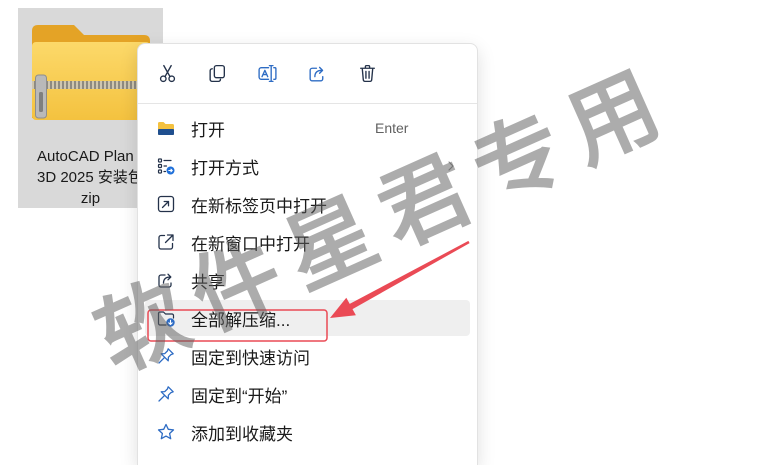  Describe the element at coordinates (242, 434) in the screenshot. I see `menu-item-label: 添加到收藏夹` at that location.